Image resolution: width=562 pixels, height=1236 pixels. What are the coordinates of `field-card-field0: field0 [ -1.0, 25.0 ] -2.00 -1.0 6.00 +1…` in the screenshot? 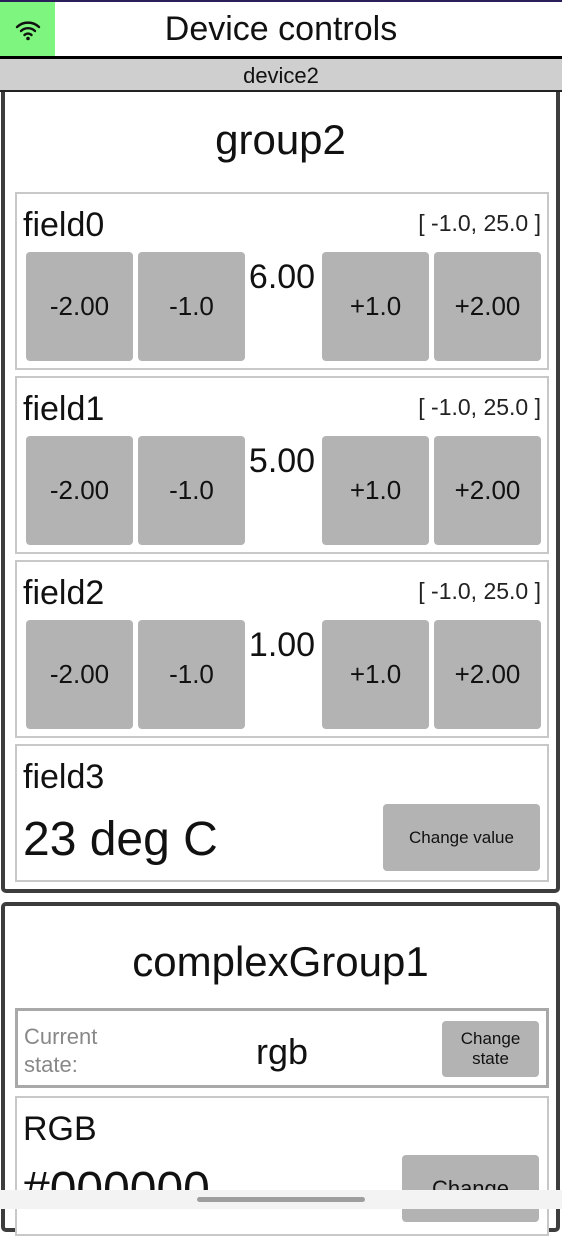 It's located at (282, 281).